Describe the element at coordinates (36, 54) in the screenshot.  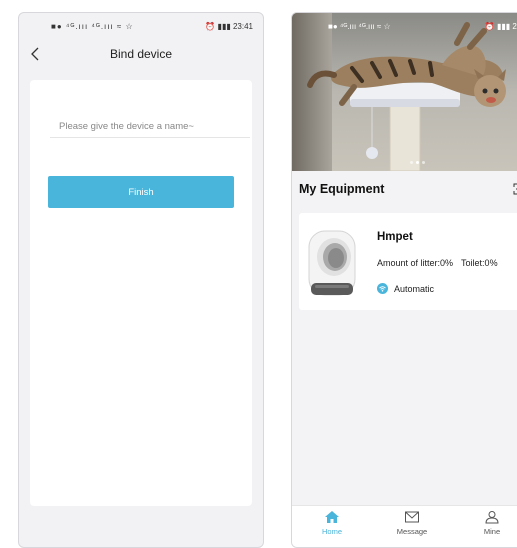
I see `chevron-left-icon` at that location.